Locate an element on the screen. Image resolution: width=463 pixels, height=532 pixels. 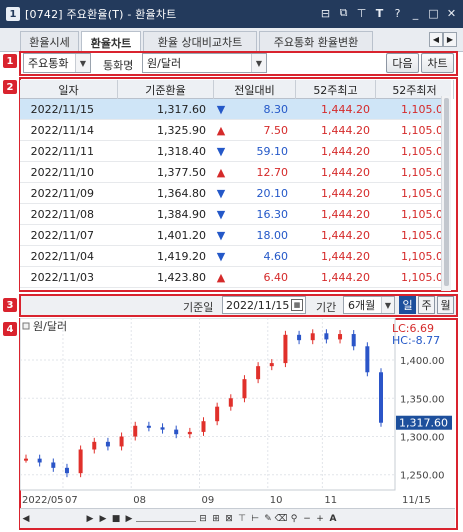
x-tick-label: 11 is located at coordinates (330, 500).